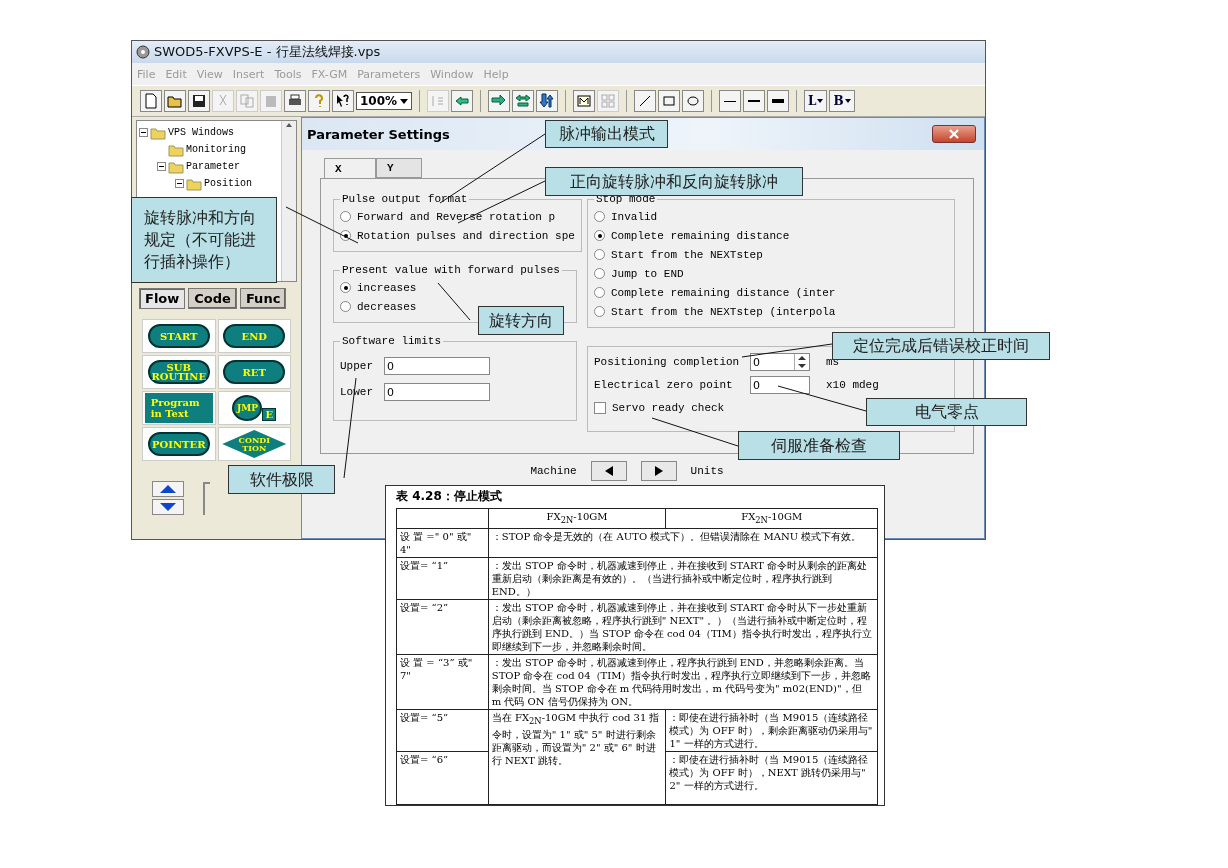 This screenshot has height=868, width=1228. What do you see at coordinates (151, 101) in the screenshot?
I see `new-file-icon` at bounding box center [151, 101].